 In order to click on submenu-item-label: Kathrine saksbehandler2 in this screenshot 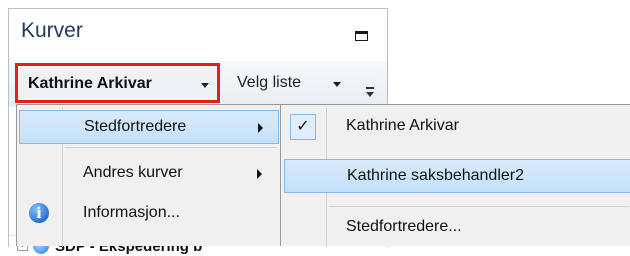, I will do `click(436, 175)`.